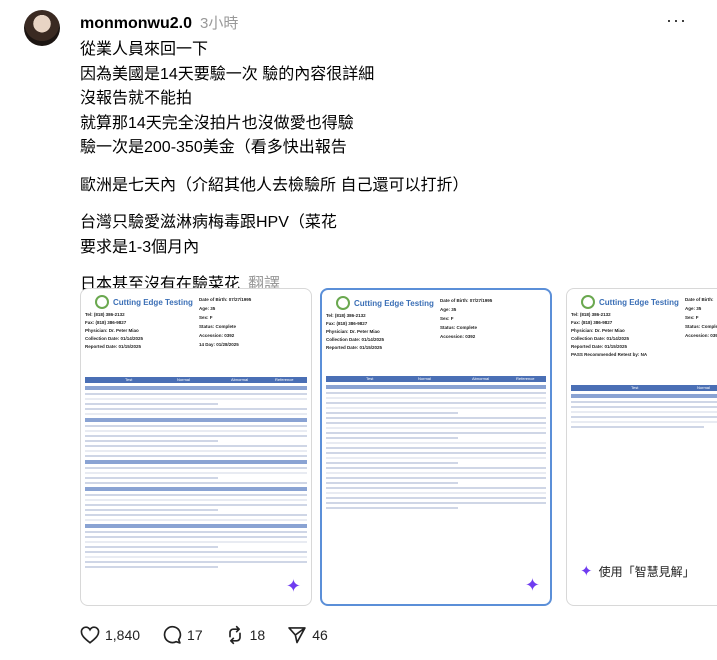 The image size is (717, 660). I want to click on paragraph: 歐洲是七天內（介紹其他人去檢驗所 自己還可以打折）, so click(380, 186).